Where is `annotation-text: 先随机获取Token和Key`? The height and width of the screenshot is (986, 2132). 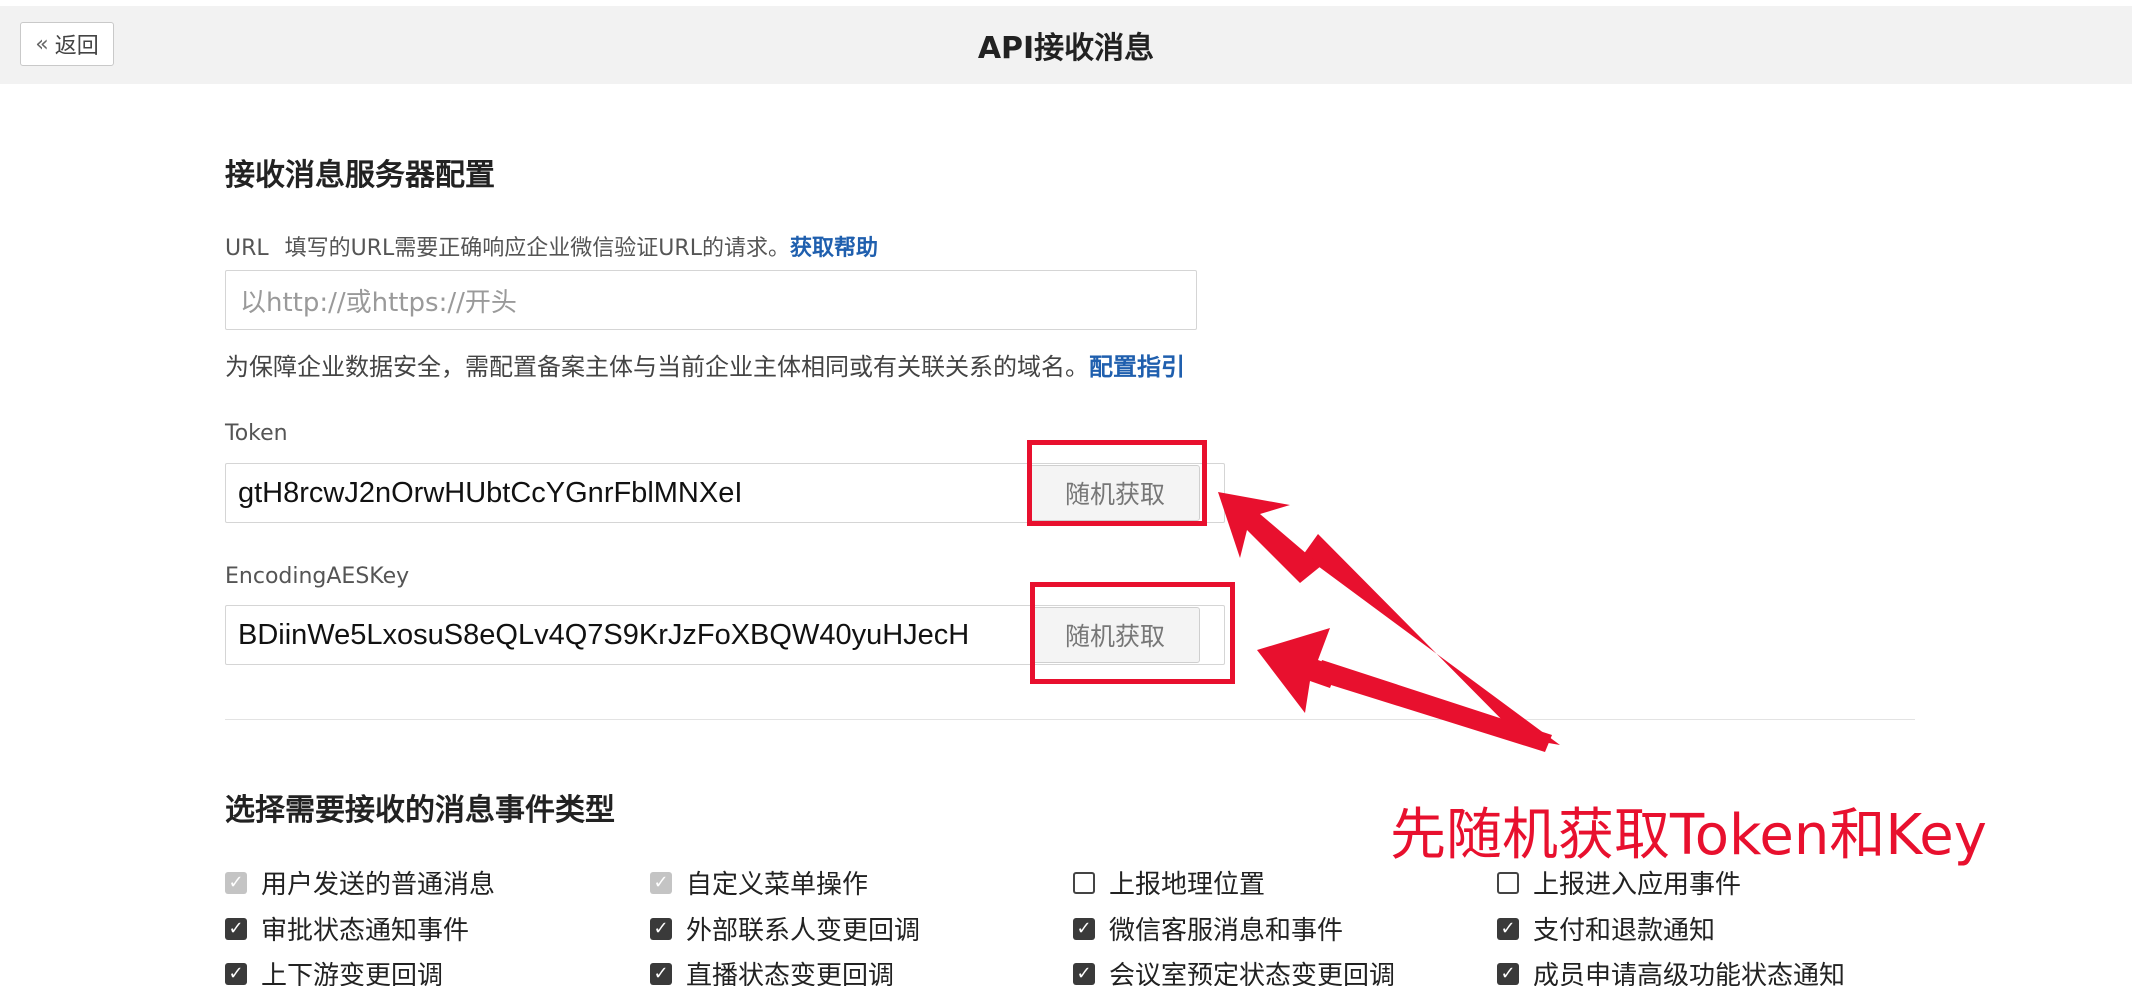 annotation-text: 先随机获取Token和Key is located at coordinates (1688, 835).